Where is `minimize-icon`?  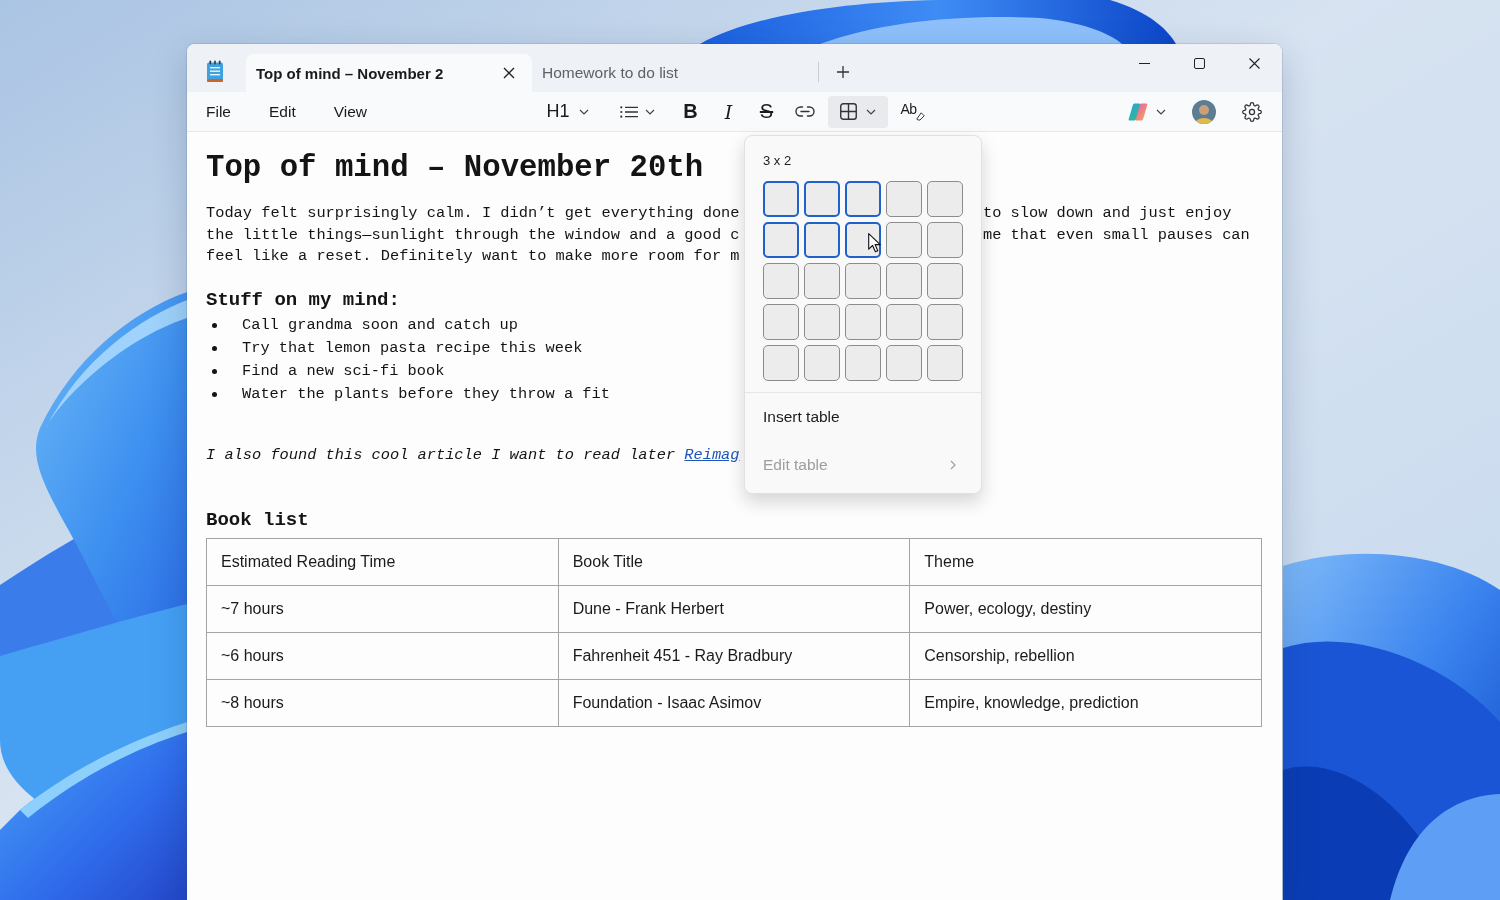 minimize-icon is located at coordinates (1144, 63).